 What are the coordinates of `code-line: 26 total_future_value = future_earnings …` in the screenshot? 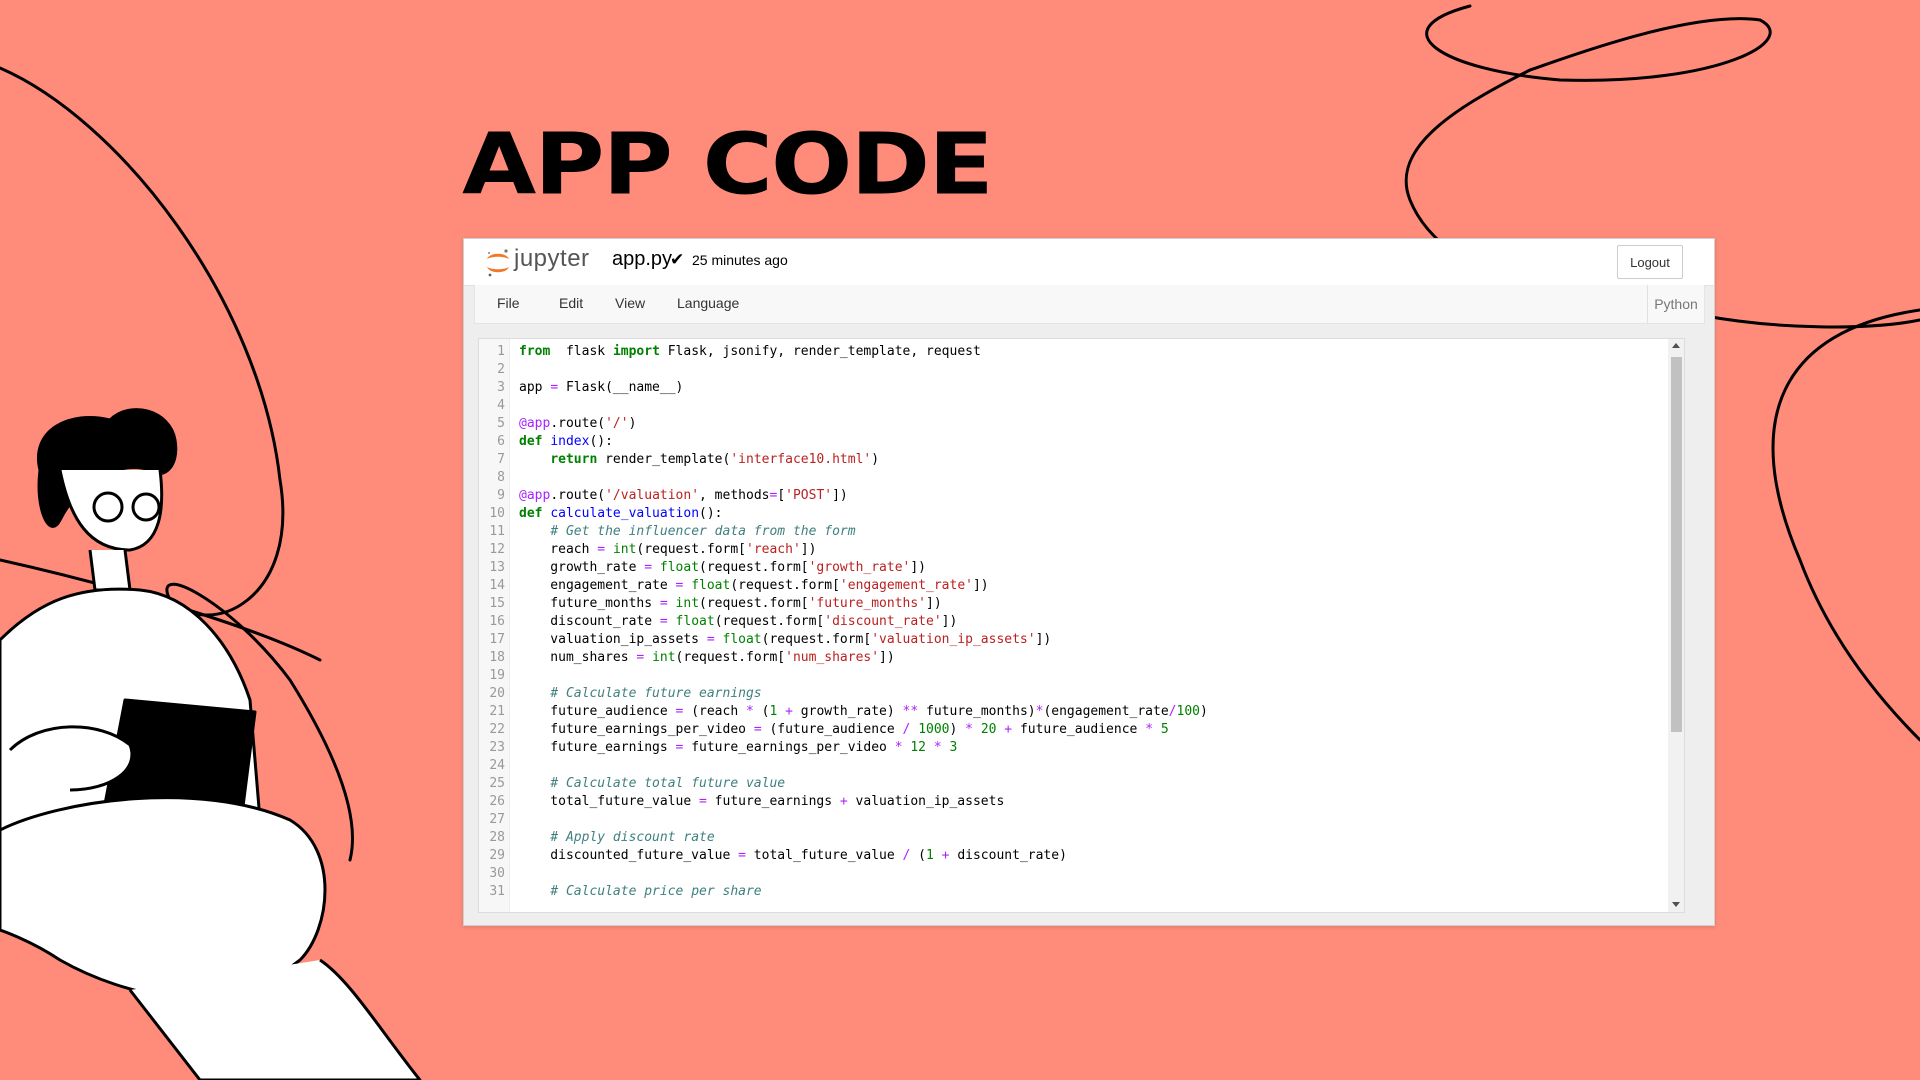 It's located at (741, 802).